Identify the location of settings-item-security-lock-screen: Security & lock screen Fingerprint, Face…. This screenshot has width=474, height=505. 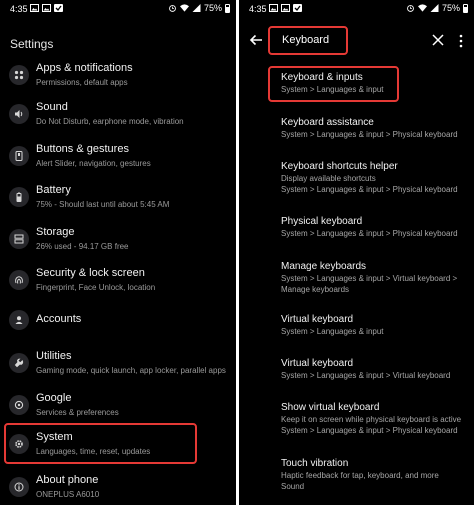
(118, 280).